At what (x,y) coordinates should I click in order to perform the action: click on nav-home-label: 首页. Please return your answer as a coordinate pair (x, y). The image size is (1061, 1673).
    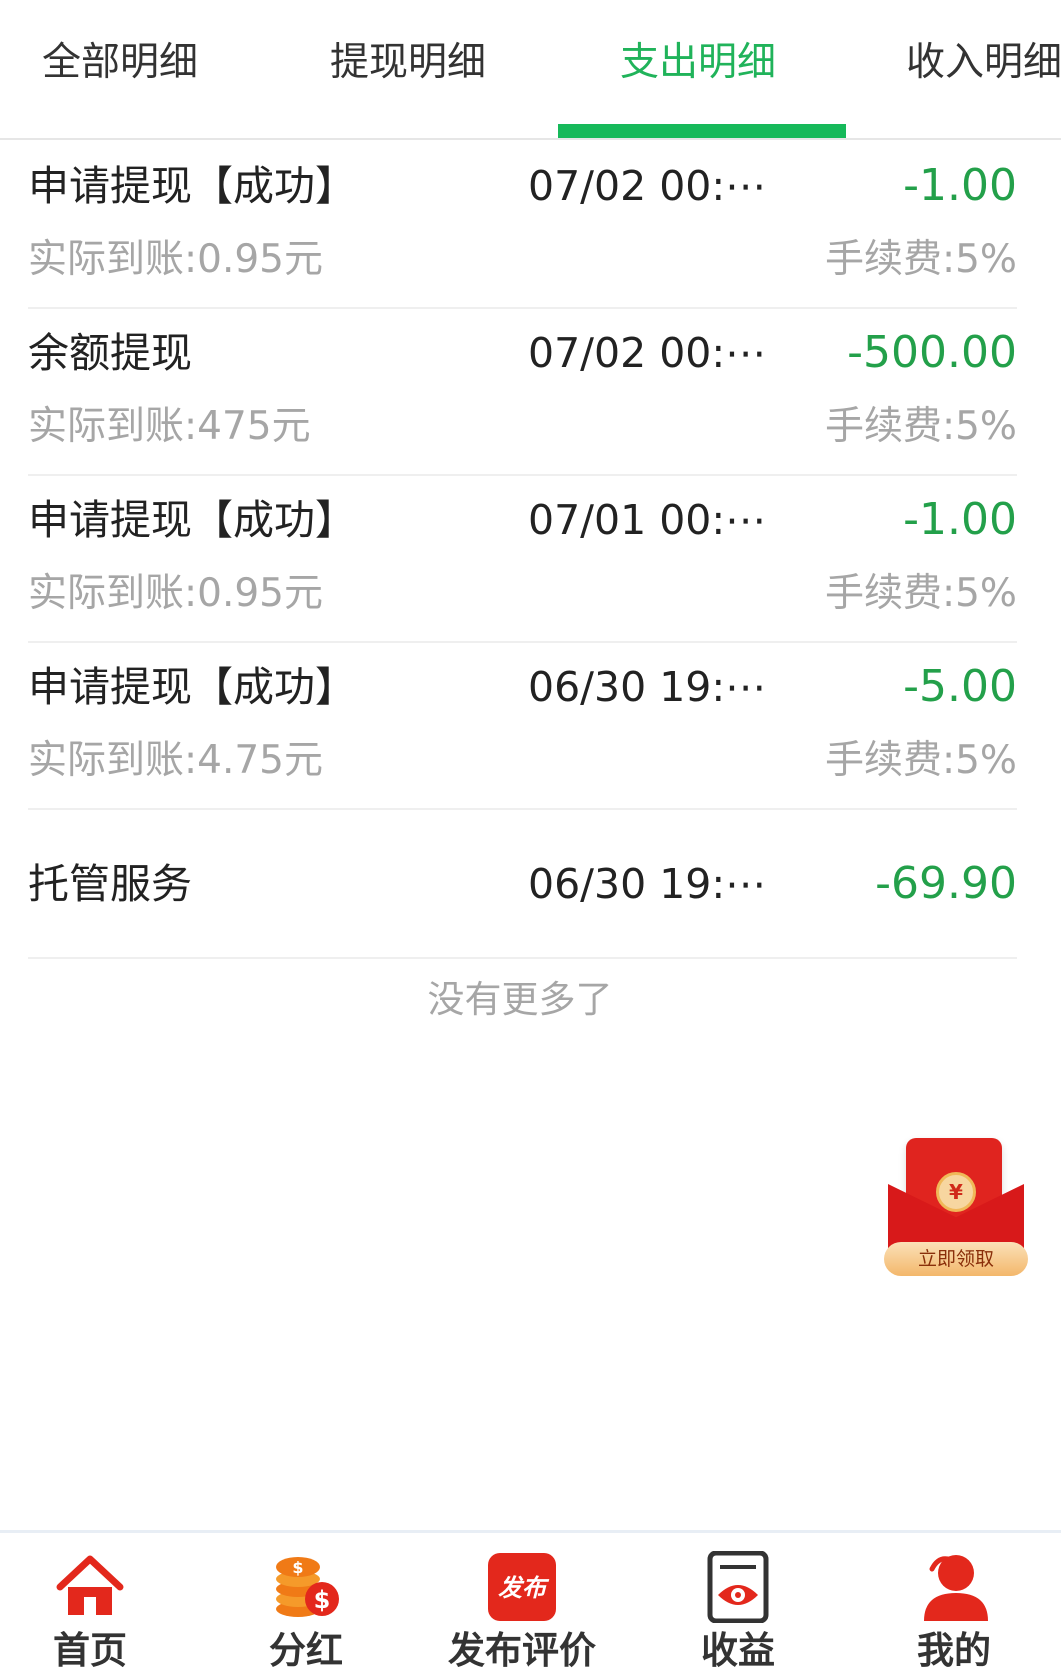
    Looking at the image, I should click on (90, 1650).